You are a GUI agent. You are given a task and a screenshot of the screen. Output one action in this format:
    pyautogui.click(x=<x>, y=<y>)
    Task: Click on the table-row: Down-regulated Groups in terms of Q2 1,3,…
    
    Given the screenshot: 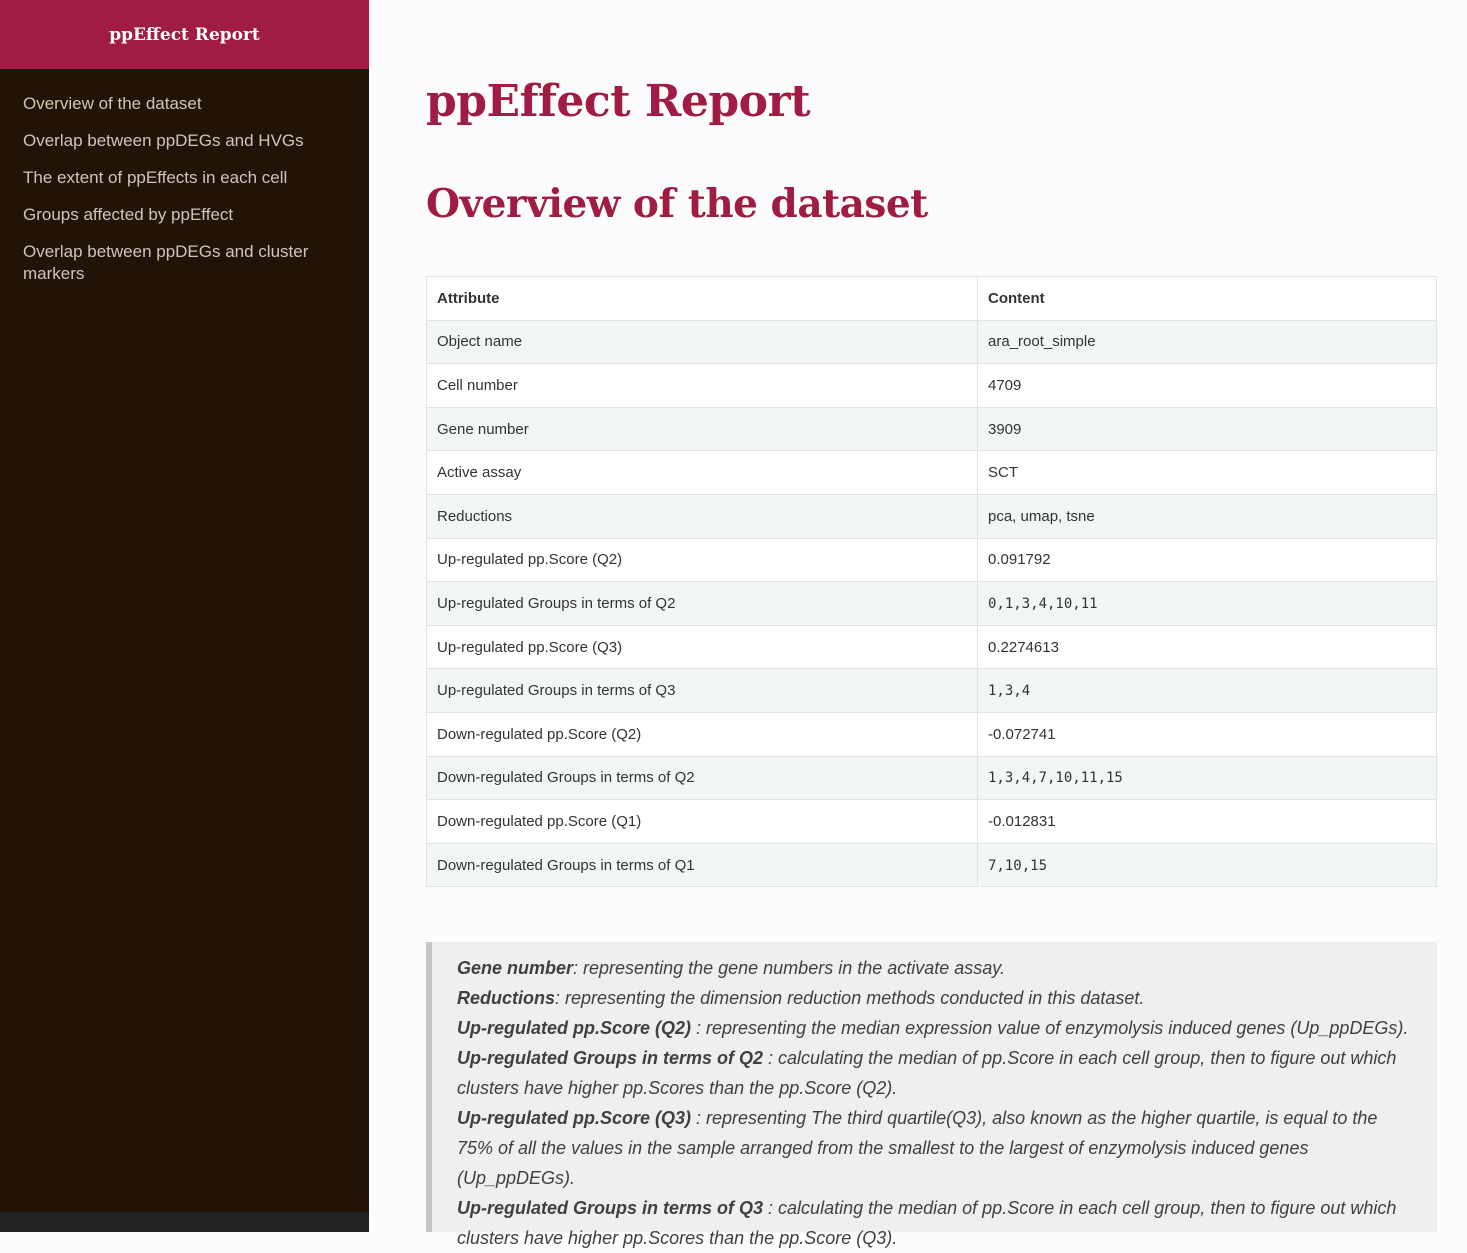 What is the action you would take?
    pyautogui.click(x=931, y=778)
    